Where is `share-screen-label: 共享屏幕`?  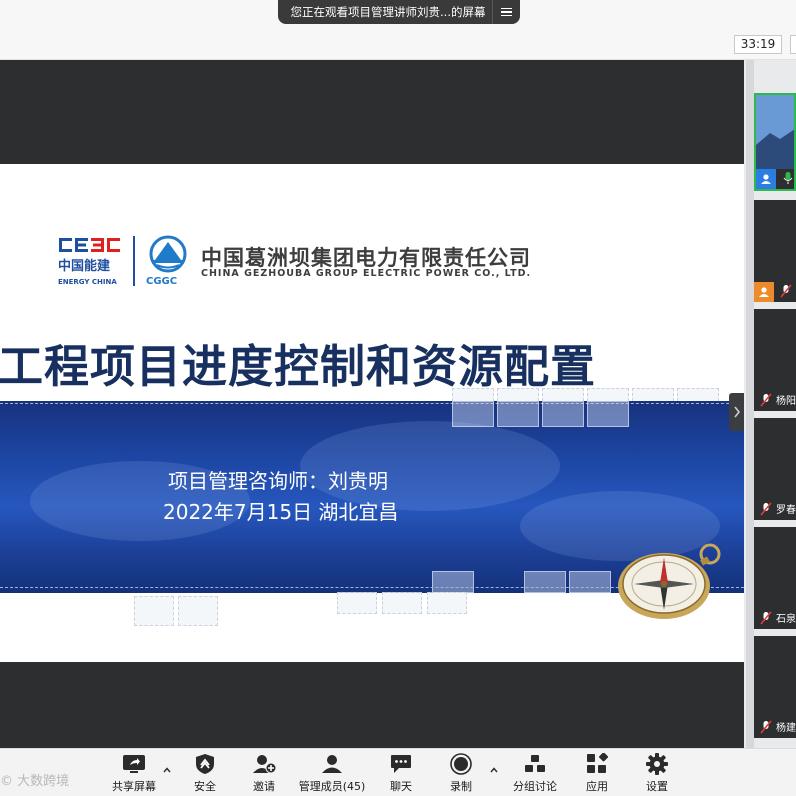 share-screen-label: 共享屏幕 is located at coordinates (134, 786).